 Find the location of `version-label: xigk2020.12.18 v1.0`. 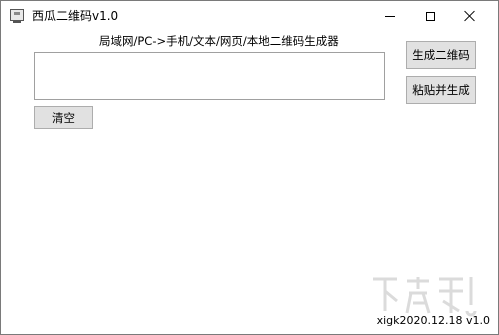

version-label: xigk2020.12.18 v1.0 is located at coordinates (433, 320).